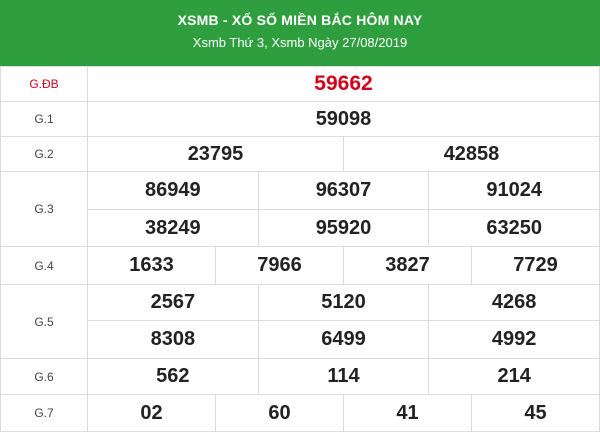  I want to click on prize-number: 3827, so click(407, 265).